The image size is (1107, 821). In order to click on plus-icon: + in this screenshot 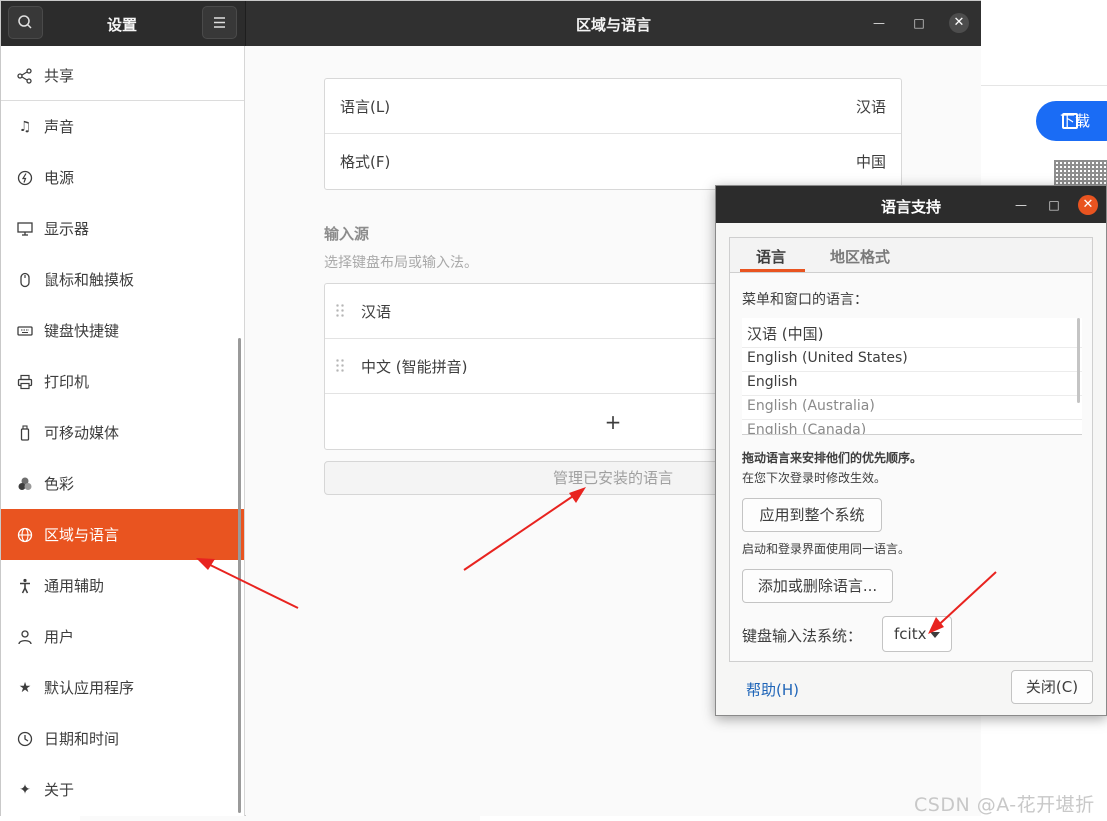, I will do `click(613, 421)`.